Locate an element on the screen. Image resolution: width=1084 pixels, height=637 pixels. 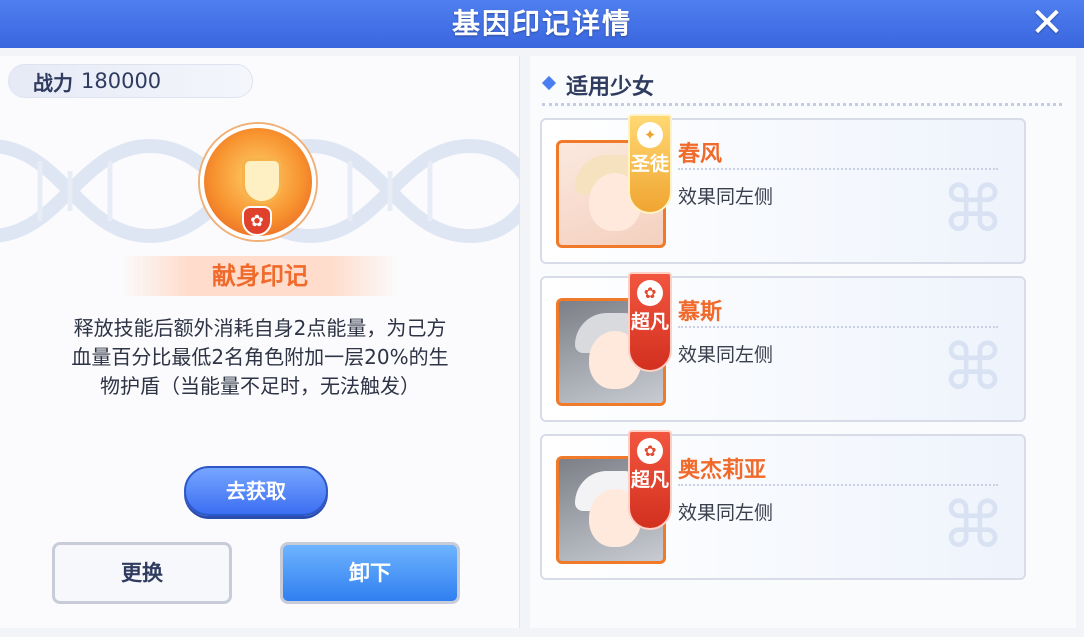
section-header: 适用少女 is located at coordinates (801, 86).